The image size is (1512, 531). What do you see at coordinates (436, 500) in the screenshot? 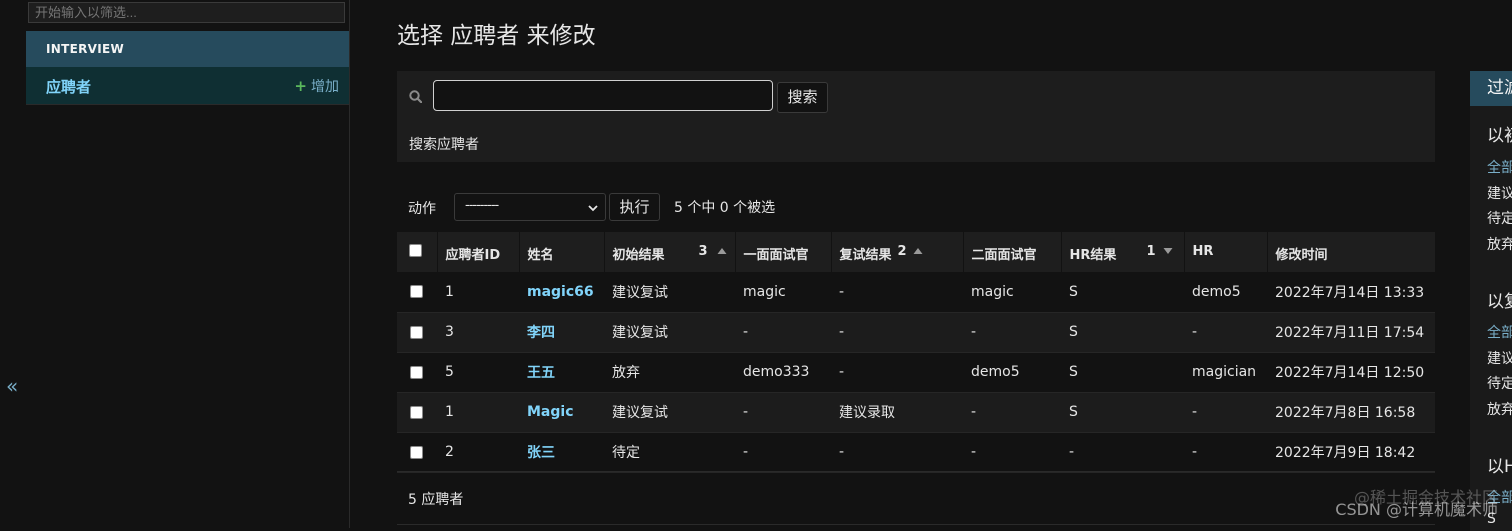
I see `result-count: 5 应聘者` at bounding box center [436, 500].